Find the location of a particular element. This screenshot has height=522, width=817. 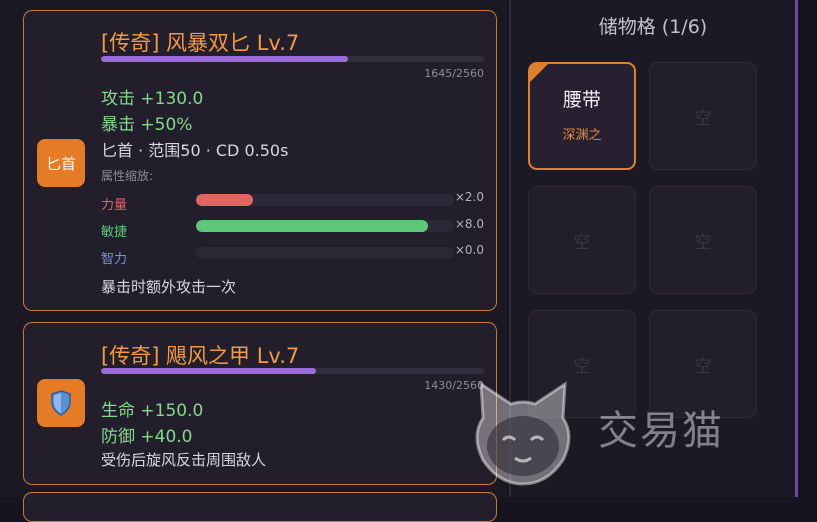

item-title: [传奇] 风暴双匕 Lv.7 is located at coordinates (200, 43).